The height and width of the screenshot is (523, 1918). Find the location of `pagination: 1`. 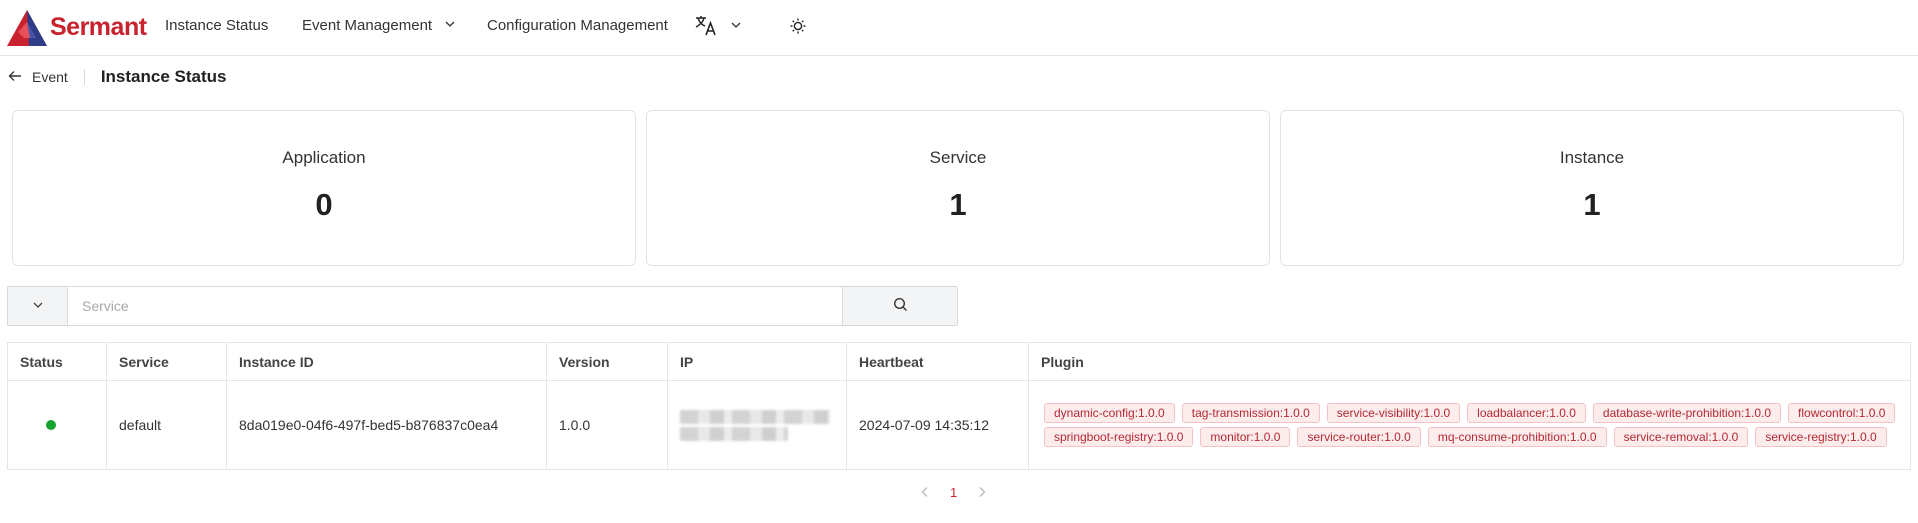

pagination: 1 is located at coordinates (953, 492).